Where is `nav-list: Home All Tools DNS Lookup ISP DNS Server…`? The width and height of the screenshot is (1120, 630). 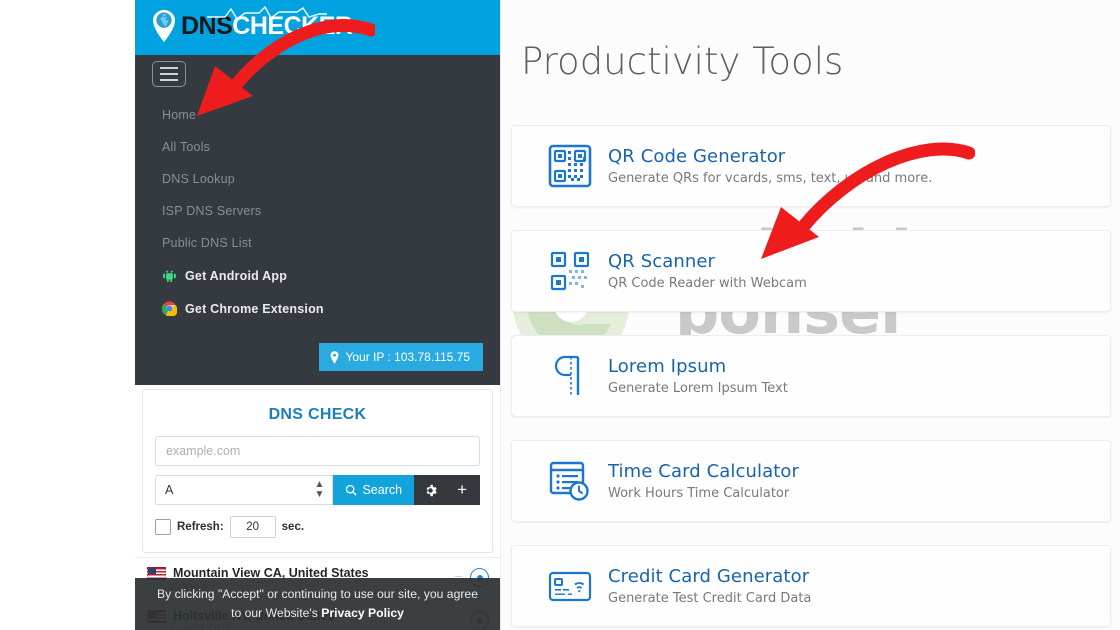
nav-list: Home All Tools DNS Lookup ISP DNS Server… is located at coordinates (317, 212).